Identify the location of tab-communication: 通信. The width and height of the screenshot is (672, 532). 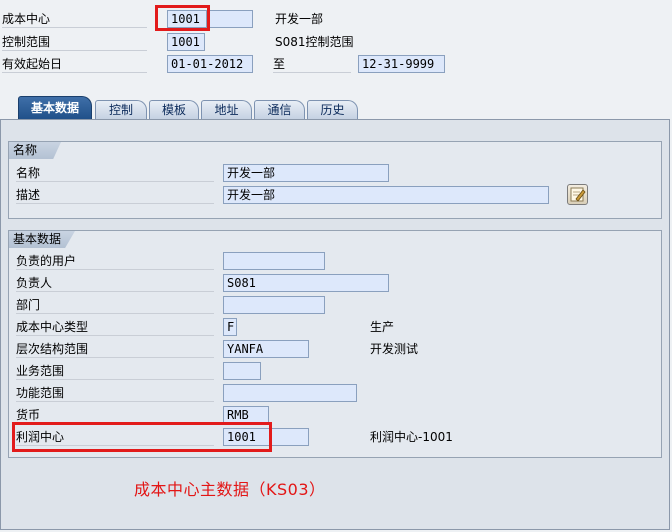
(279, 110).